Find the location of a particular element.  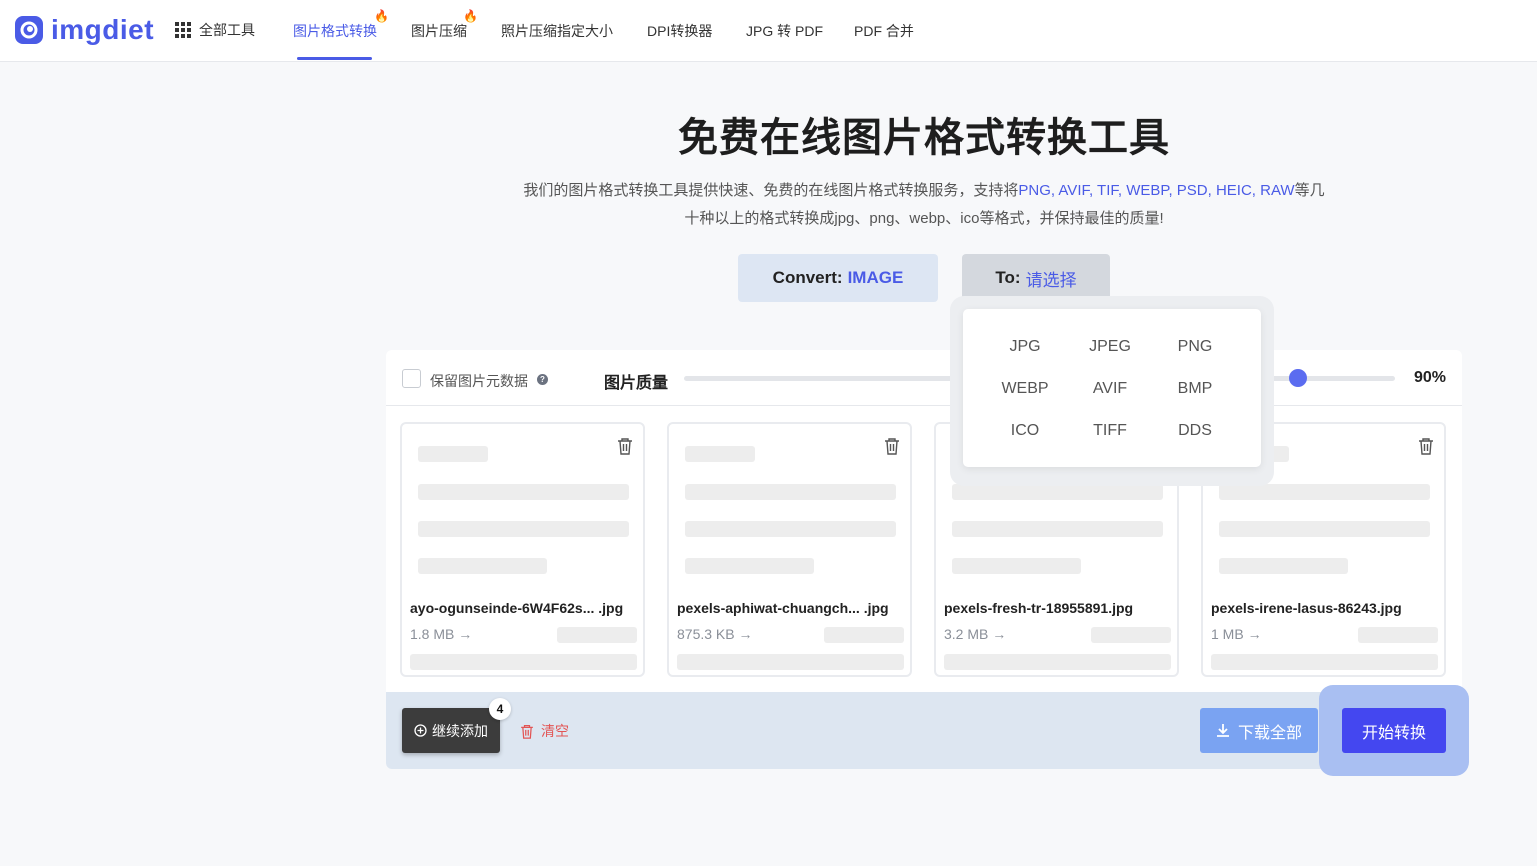

format-option-bmp: BMP is located at coordinates (1195, 389).